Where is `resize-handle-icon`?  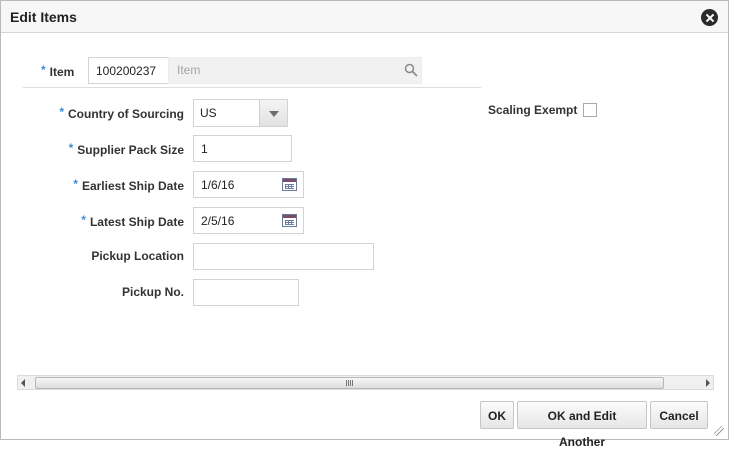
resize-handle-icon is located at coordinates (719, 431).